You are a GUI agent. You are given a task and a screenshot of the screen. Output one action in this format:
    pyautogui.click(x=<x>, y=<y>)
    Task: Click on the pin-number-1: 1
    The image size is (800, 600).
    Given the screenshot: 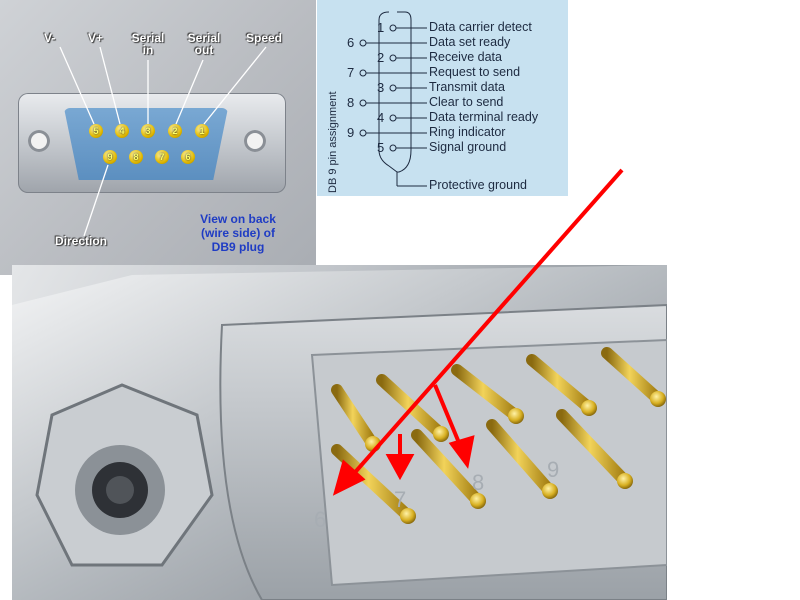 What is the action you would take?
    pyautogui.click(x=381, y=27)
    